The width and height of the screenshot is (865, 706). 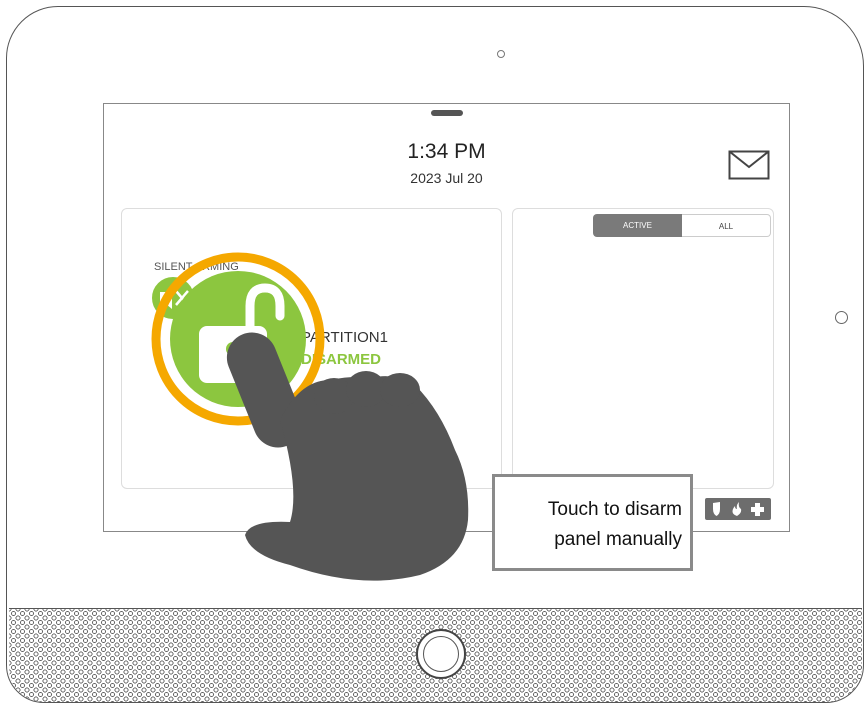 What do you see at coordinates (592, 522) in the screenshot?
I see `instruction-callout: Touch to disarm panel manually` at bounding box center [592, 522].